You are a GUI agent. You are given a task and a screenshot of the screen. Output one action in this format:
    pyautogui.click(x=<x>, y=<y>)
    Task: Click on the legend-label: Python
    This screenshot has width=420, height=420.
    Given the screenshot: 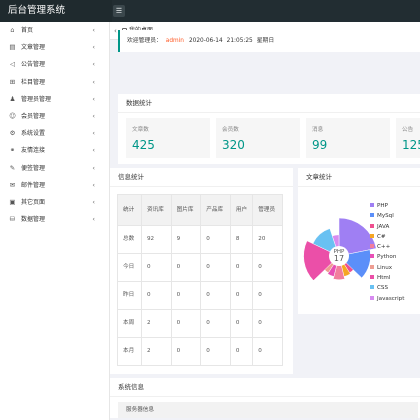 What is the action you would take?
    pyautogui.click(x=387, y=257)
    